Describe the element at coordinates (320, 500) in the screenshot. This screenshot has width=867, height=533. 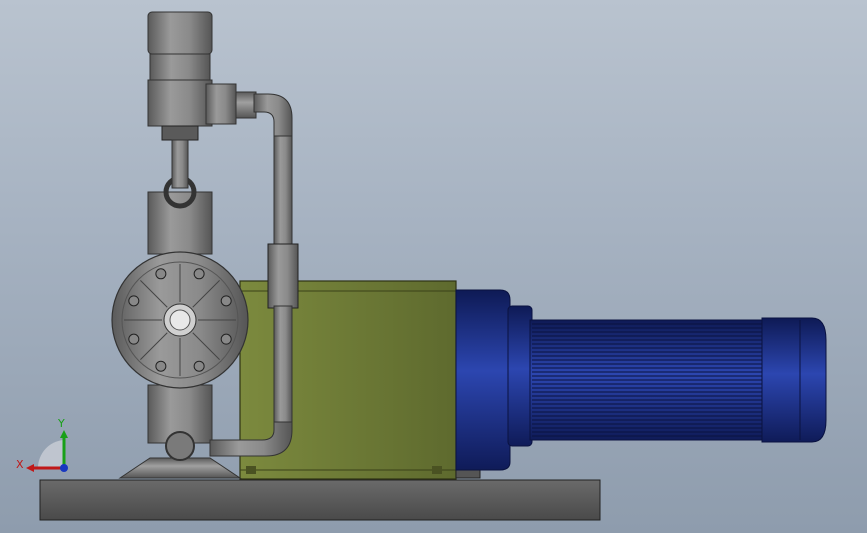
I see `base-plate` at that location.